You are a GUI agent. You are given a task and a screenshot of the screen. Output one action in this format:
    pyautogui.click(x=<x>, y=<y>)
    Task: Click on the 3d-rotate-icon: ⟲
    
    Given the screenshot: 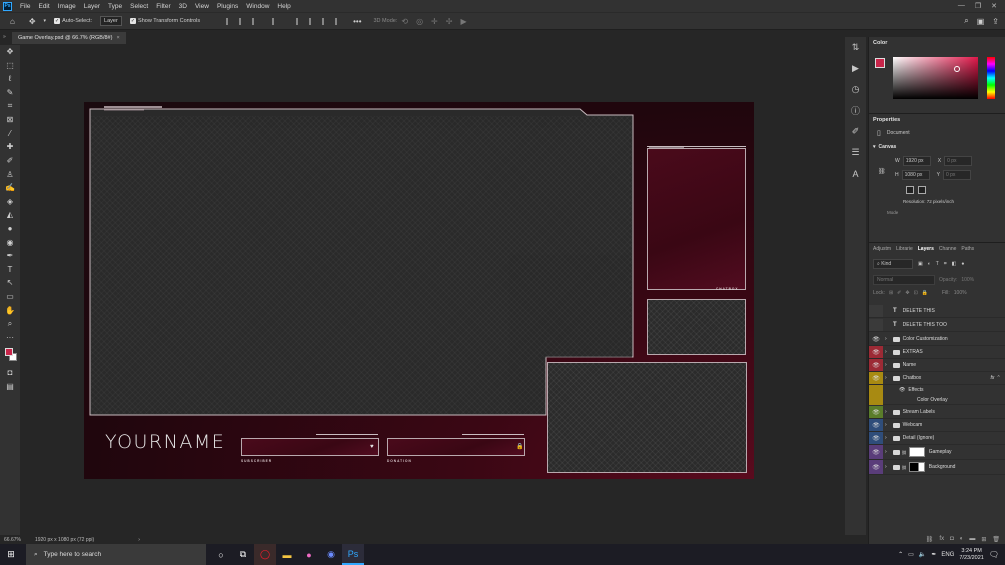 What is the action you would take?
    pyautogui.click(x=404, y=21)
    